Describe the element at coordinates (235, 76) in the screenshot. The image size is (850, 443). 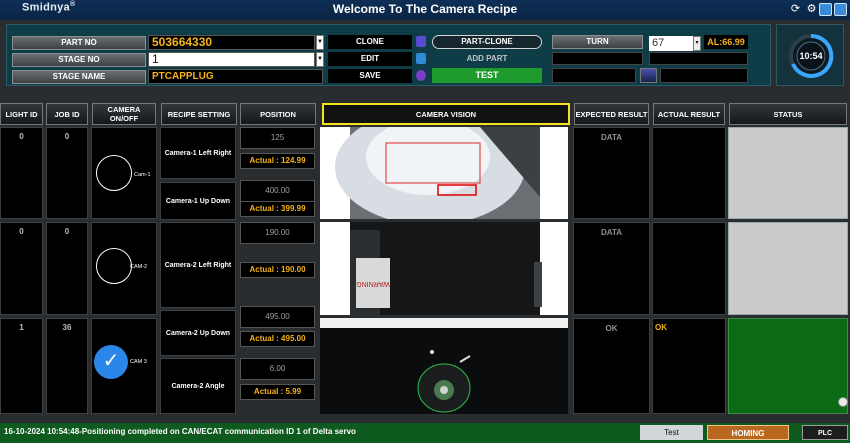
I see `stage-name-field: PTCAPPLUG` at that location.